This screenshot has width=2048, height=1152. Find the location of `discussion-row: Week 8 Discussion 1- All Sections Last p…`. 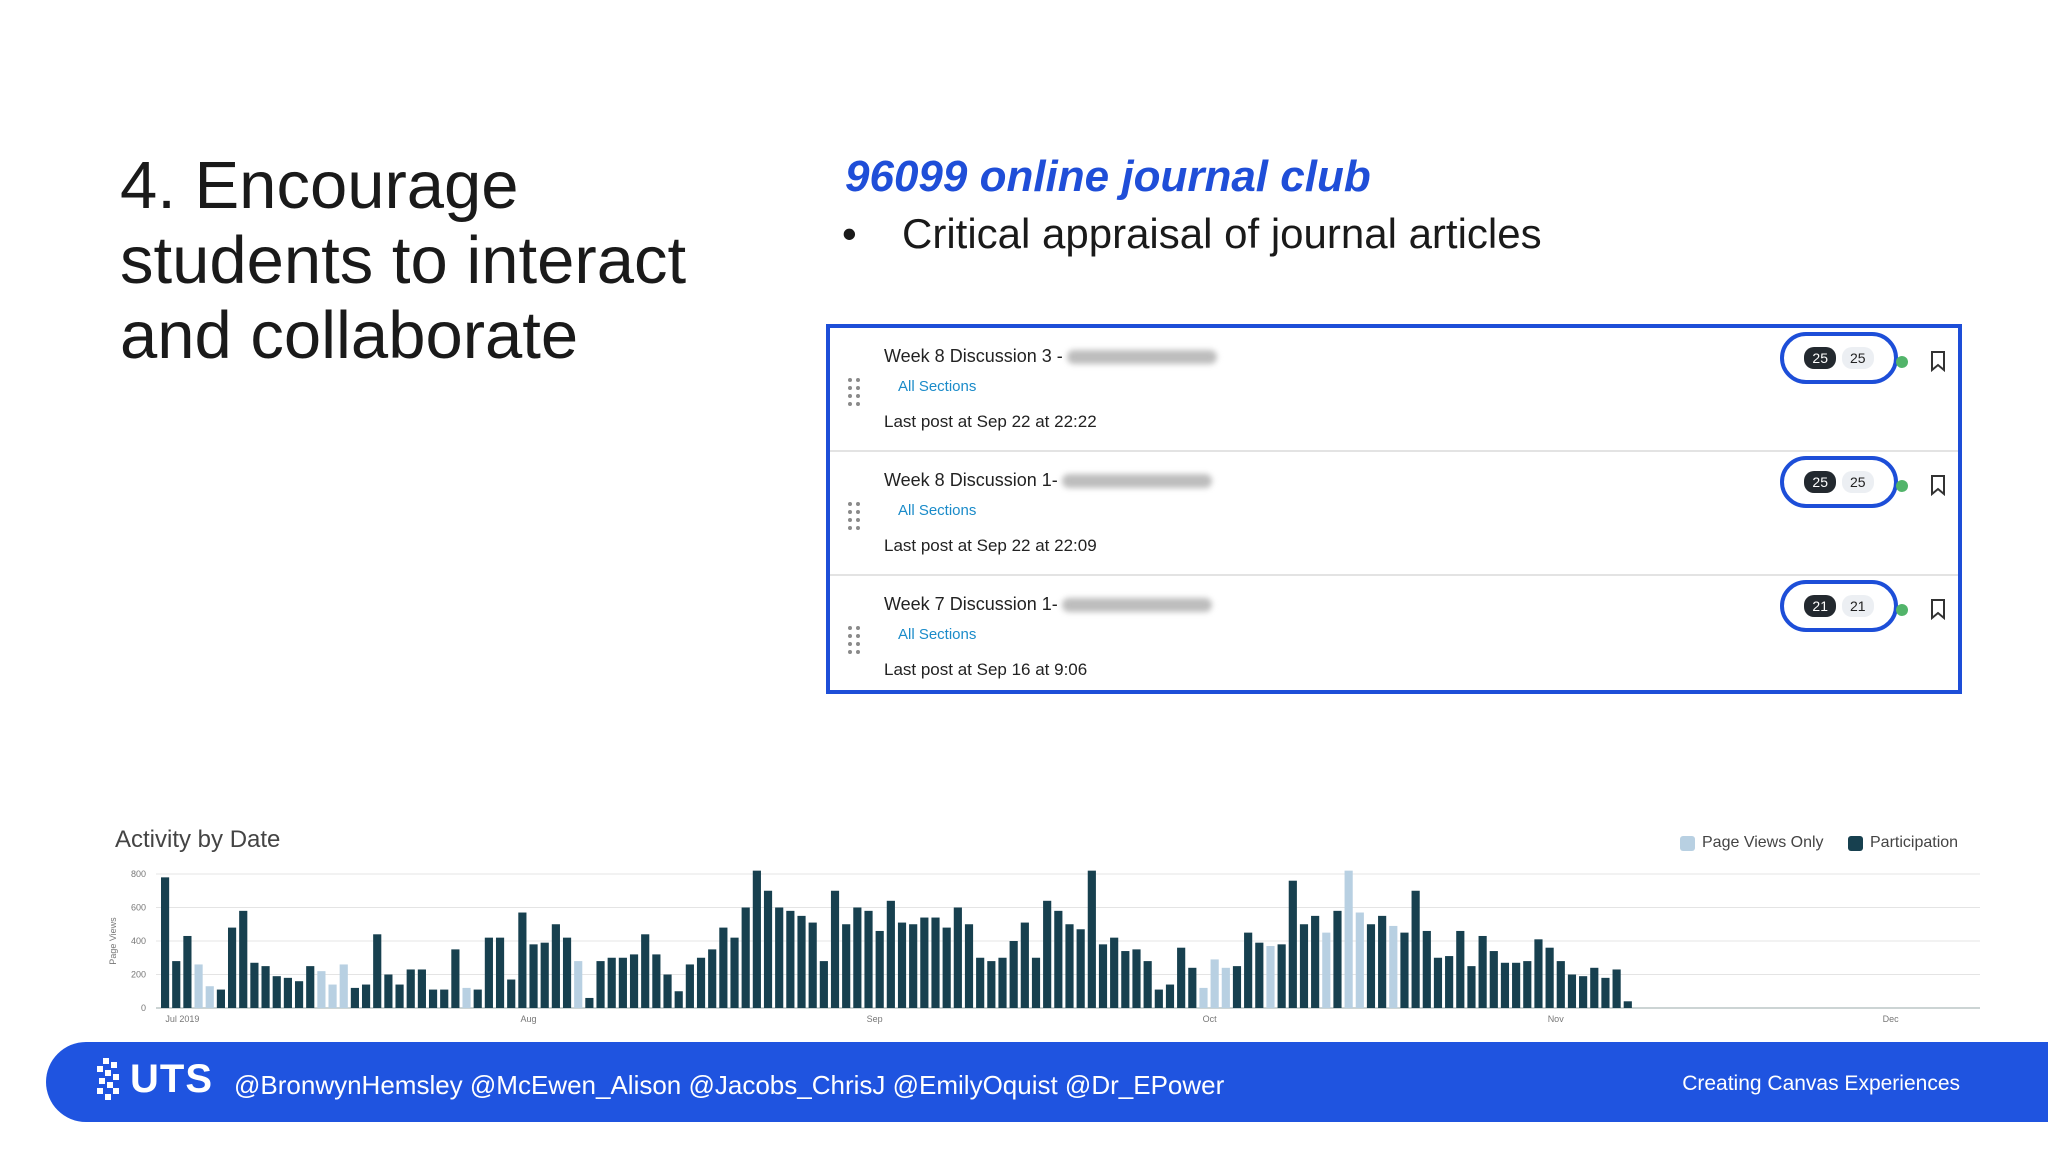

discussion-row: Week 8 Discussion 1- All Sections Last p… is located at coordinates (1394, 514).